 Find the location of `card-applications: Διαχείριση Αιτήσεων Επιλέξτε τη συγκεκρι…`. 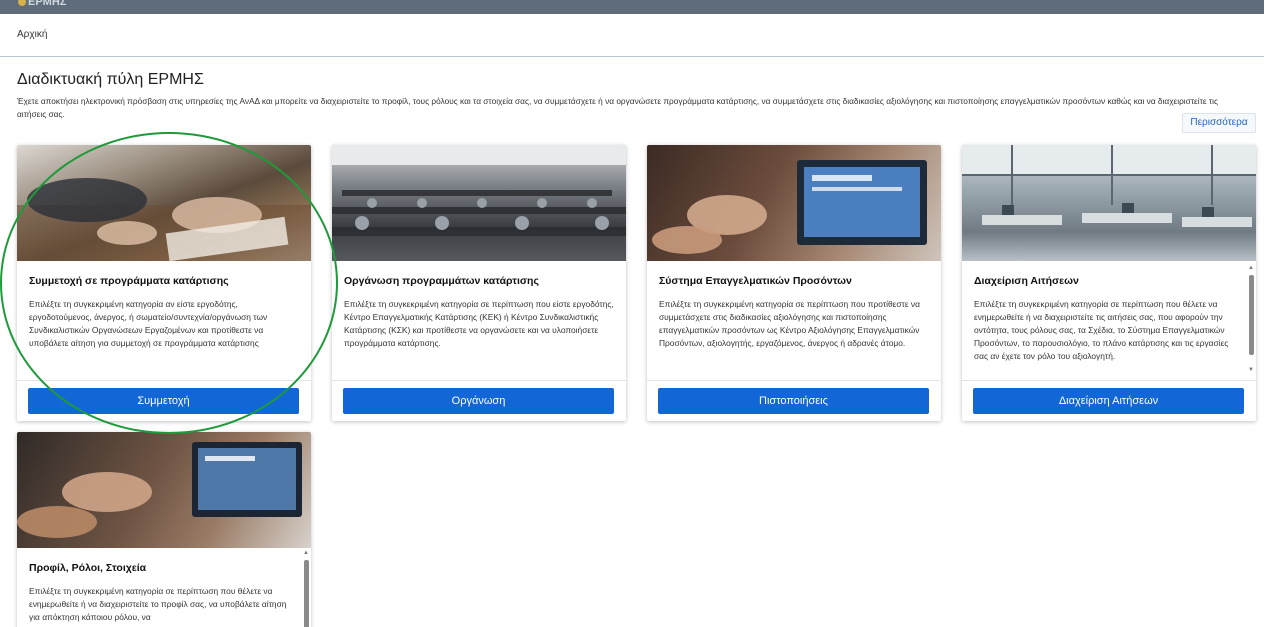

card-applications: Διαχείριση Αιτήσεων Επιλέξτε τη συγκεκρι… is located at coordinates (1109, 283).